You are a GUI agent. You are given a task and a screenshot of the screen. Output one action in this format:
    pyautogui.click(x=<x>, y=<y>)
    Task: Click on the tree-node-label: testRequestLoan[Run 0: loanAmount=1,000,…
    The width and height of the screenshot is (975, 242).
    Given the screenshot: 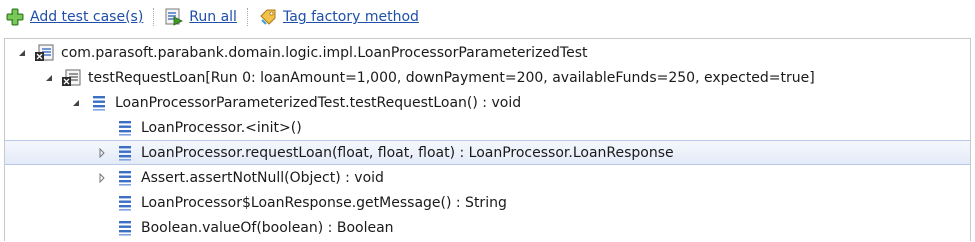 What is the action you would take?
    pyautogui.click(x=451, y=77)
    